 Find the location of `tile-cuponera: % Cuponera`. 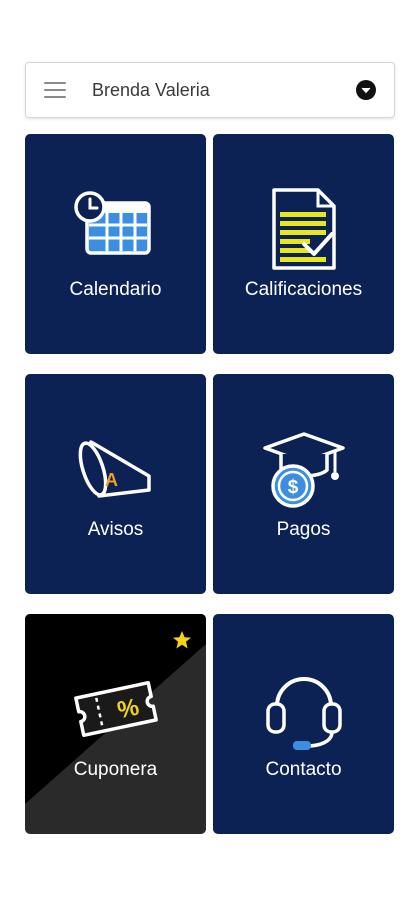

tile-cuponera: % Cuponera is located at coordinates (115, 724).